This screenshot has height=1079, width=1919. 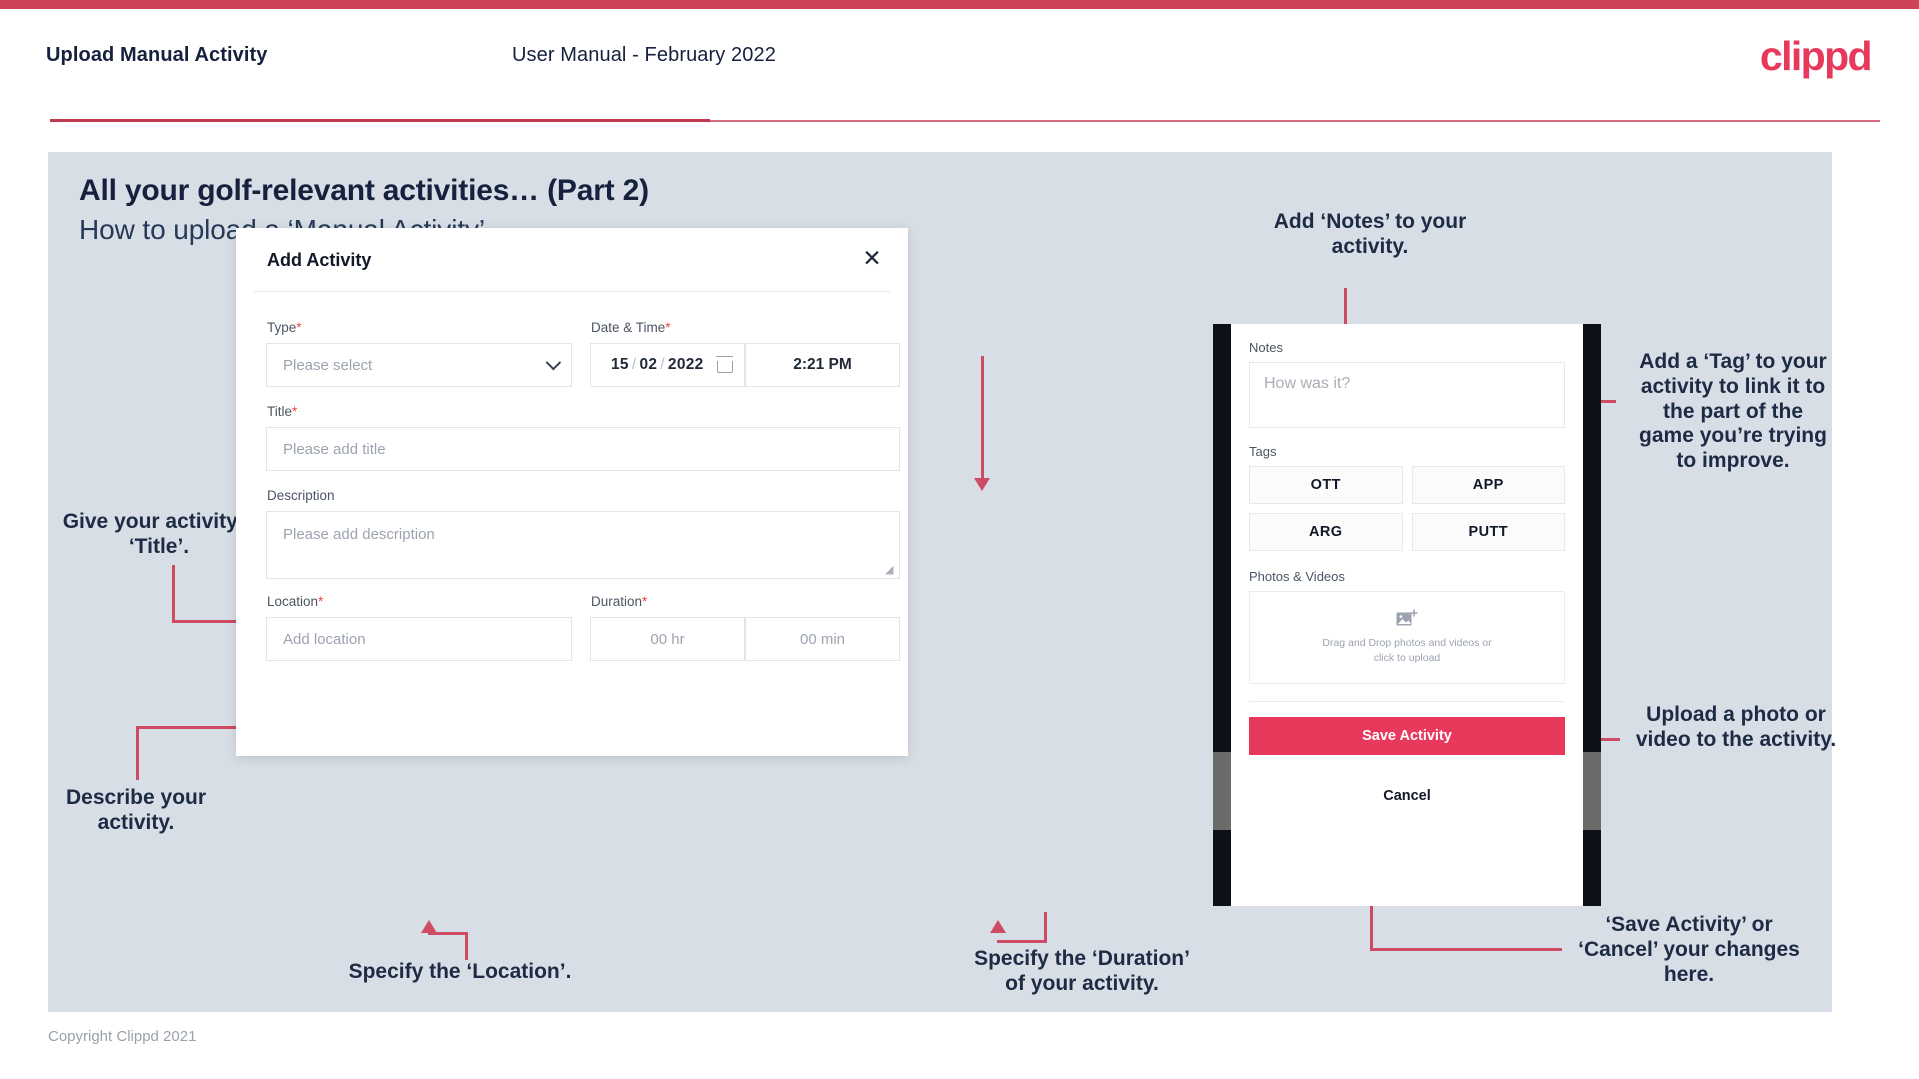 What do you see at coordinates (295, 411) in the screenshot?
I see `title-required: *` at bounding box center [295, 411].